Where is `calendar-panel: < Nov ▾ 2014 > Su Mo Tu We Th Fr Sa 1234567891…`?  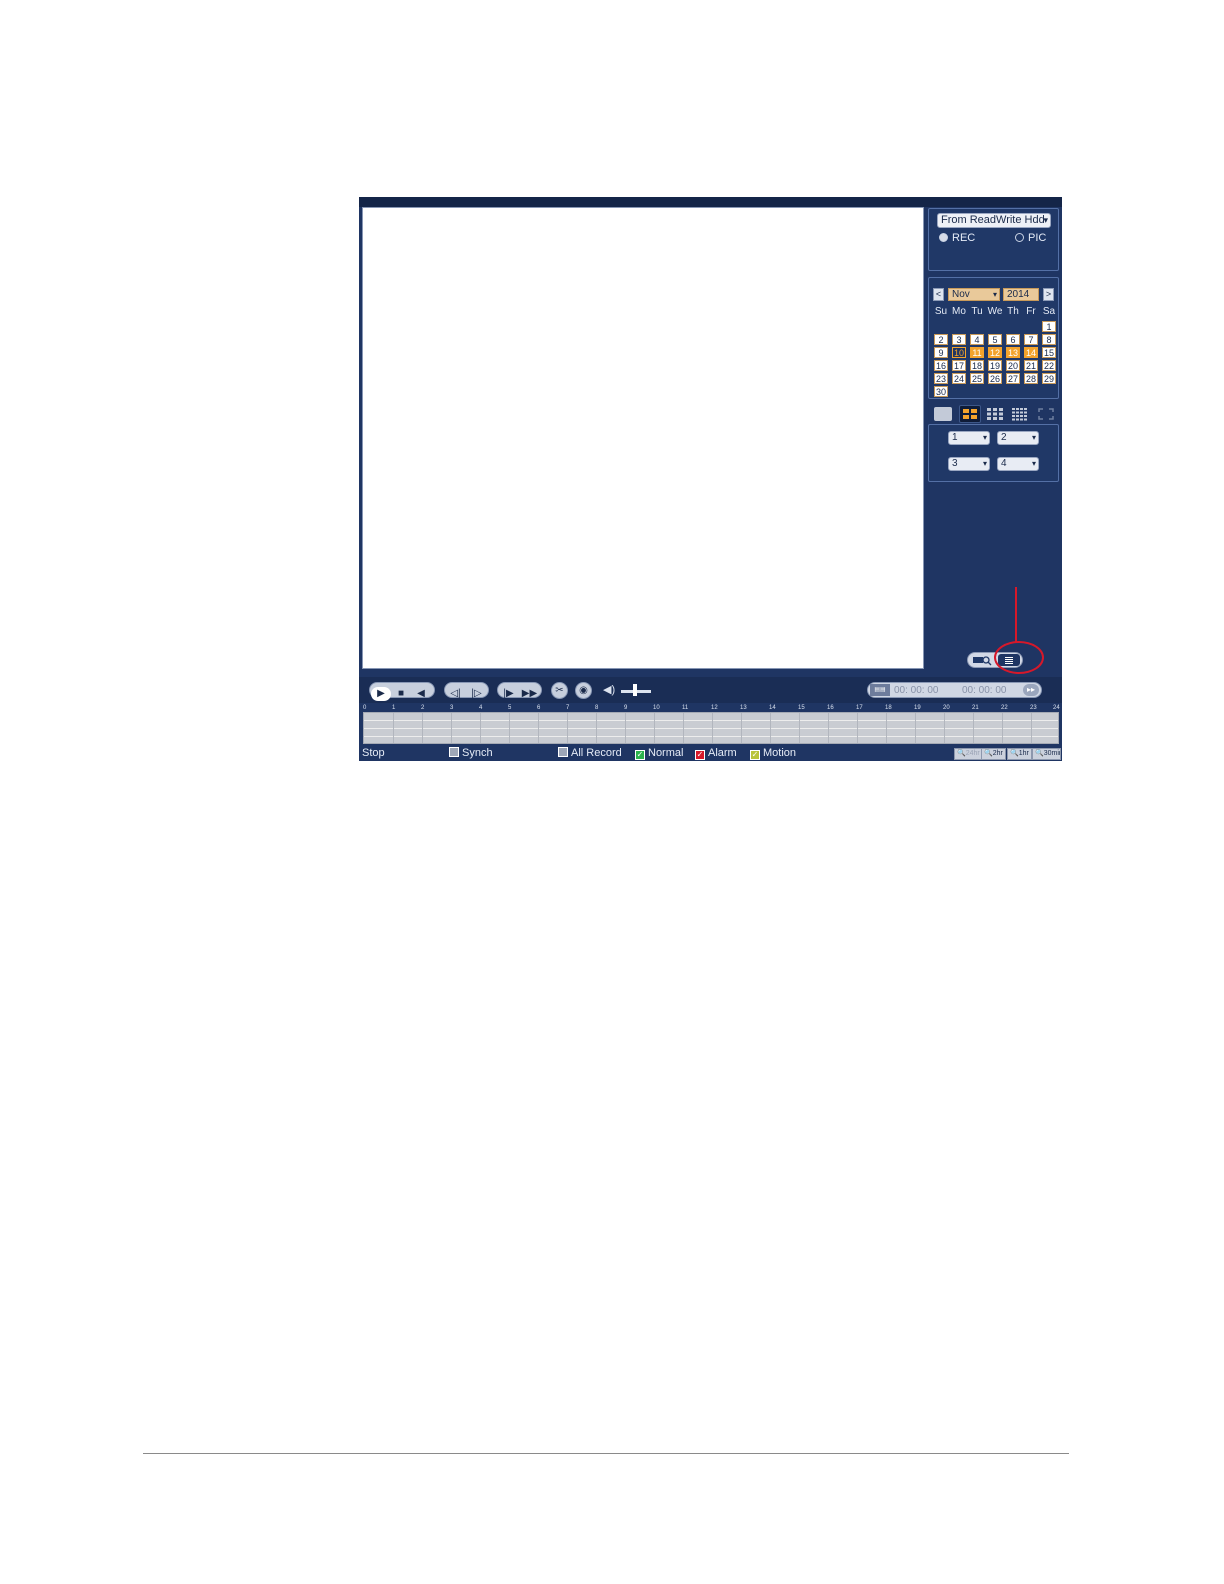 calendar-panel: < Nov ▾ 2014 > Su Mo Tu We Th Fr Sa 1234567891… is located at coordinates (993, 338).